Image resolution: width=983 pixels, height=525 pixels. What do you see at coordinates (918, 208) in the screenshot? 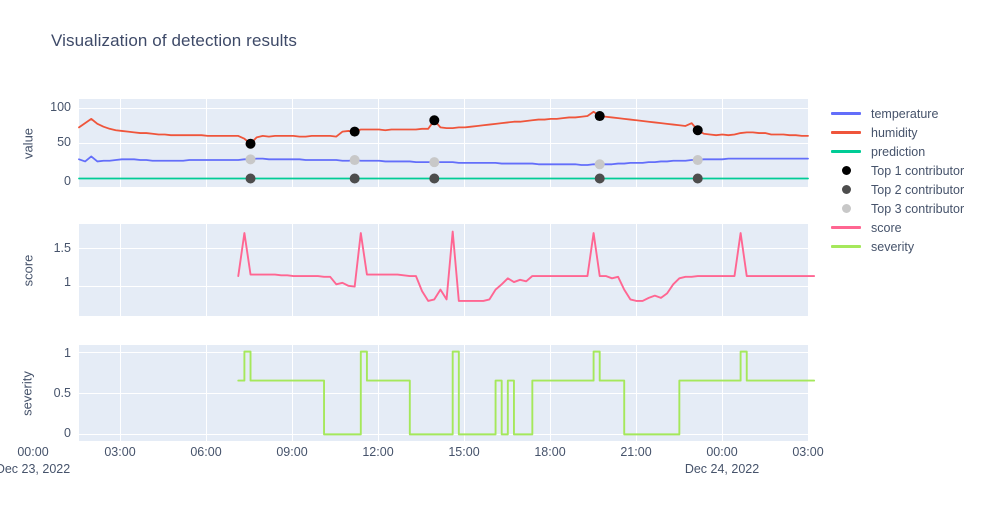
I see `legend-item-label: Top 3 contributor` at bounding box center [918, 208].